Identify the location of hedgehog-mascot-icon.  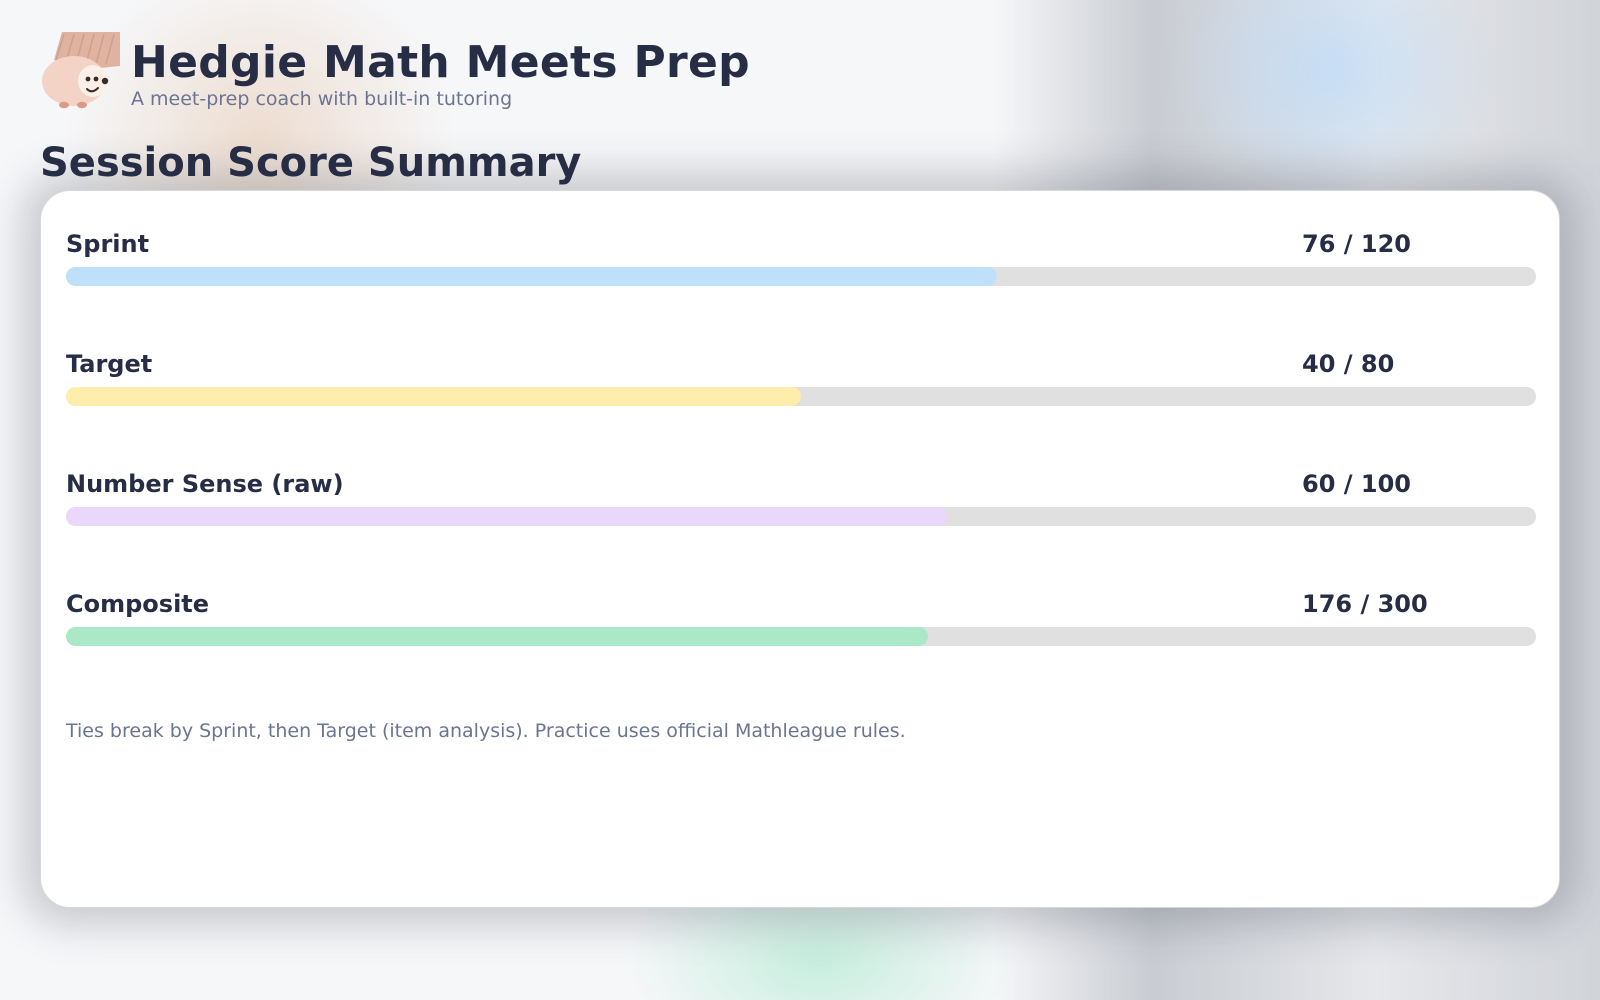
(81, 70).